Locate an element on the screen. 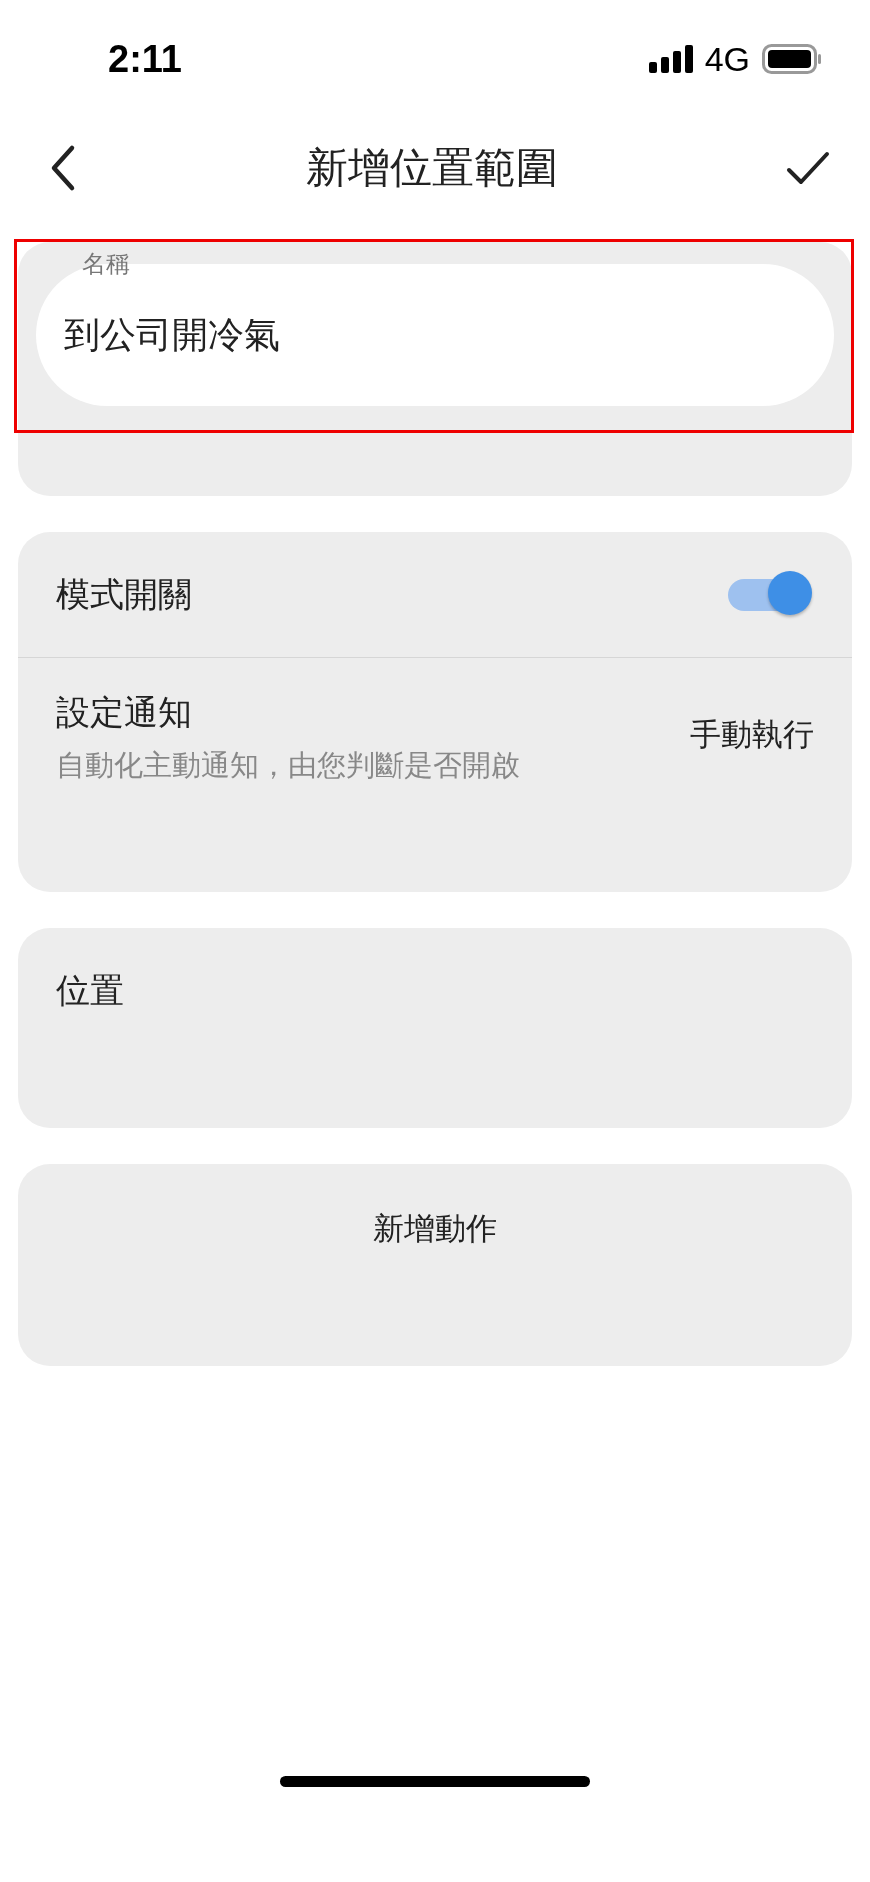  signal-icon is located at coordinates (670, 59).